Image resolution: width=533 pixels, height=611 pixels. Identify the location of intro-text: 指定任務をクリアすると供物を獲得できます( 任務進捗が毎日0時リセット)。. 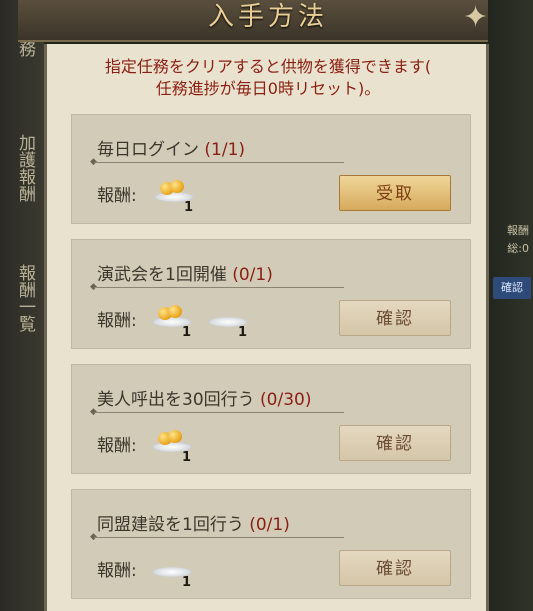
(268, 78).